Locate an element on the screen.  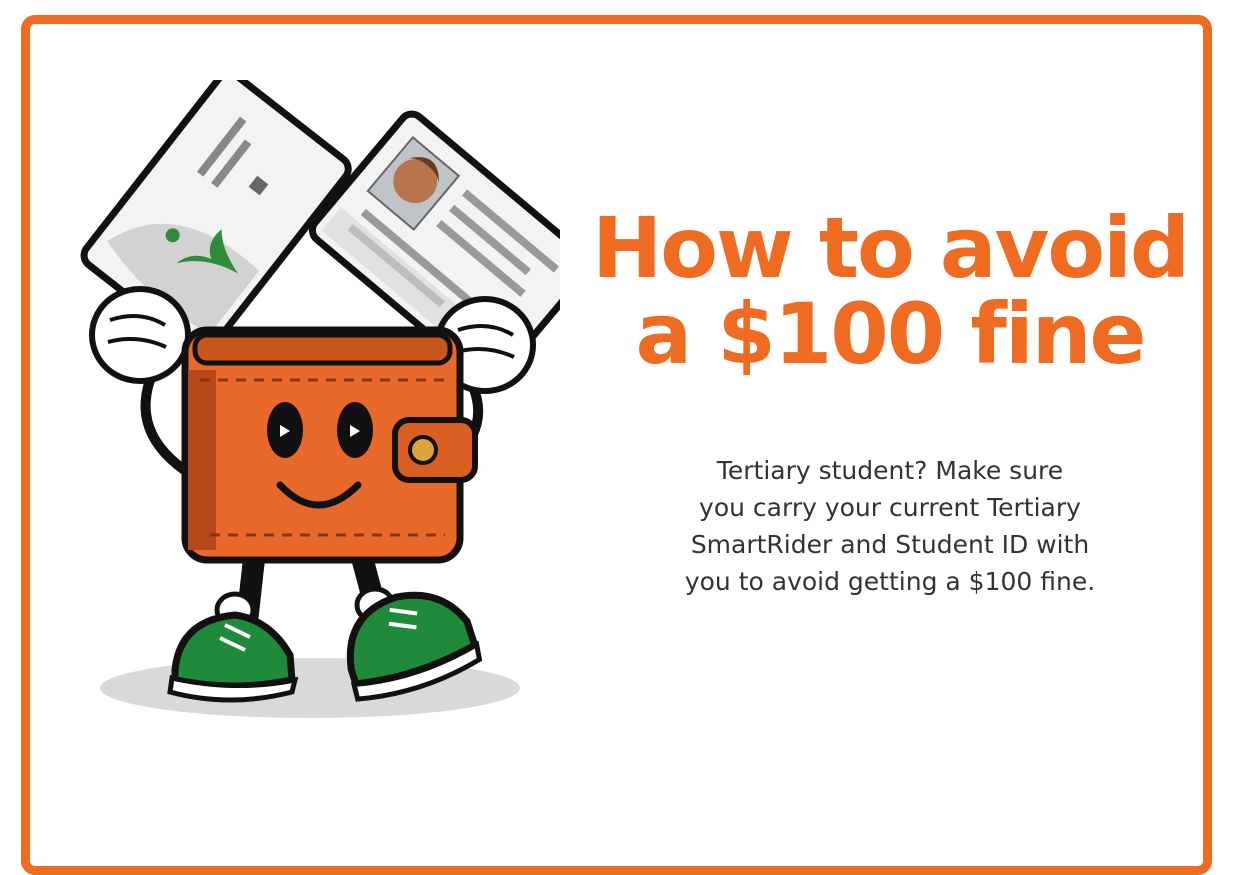
left-glove-icon is located at coordinates (140, 335).